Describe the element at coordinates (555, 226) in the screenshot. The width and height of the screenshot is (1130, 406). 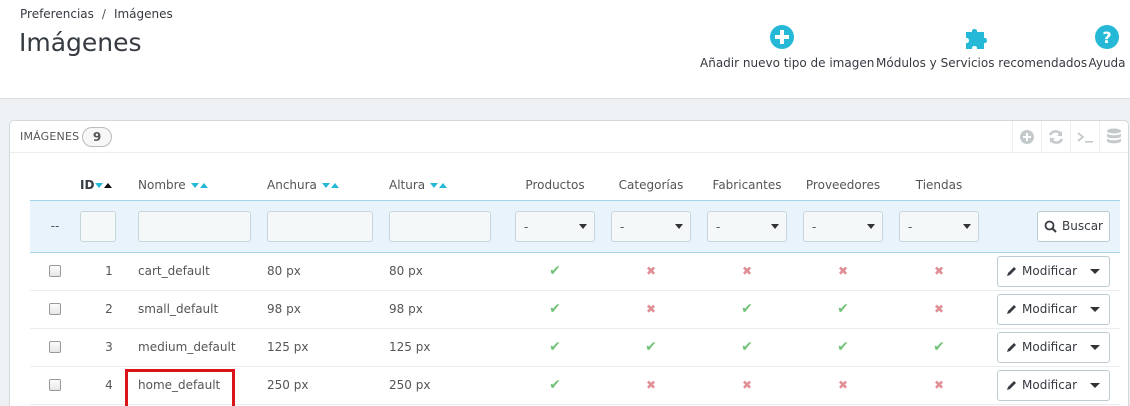
I see `products-filter-select: -` at that location.